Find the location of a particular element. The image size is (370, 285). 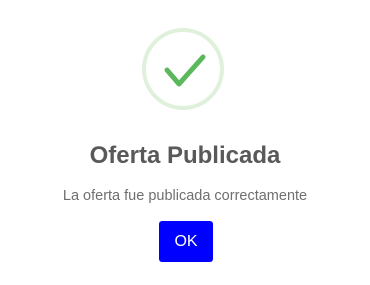

ok-button: OK is located at coordinates (186, 241).